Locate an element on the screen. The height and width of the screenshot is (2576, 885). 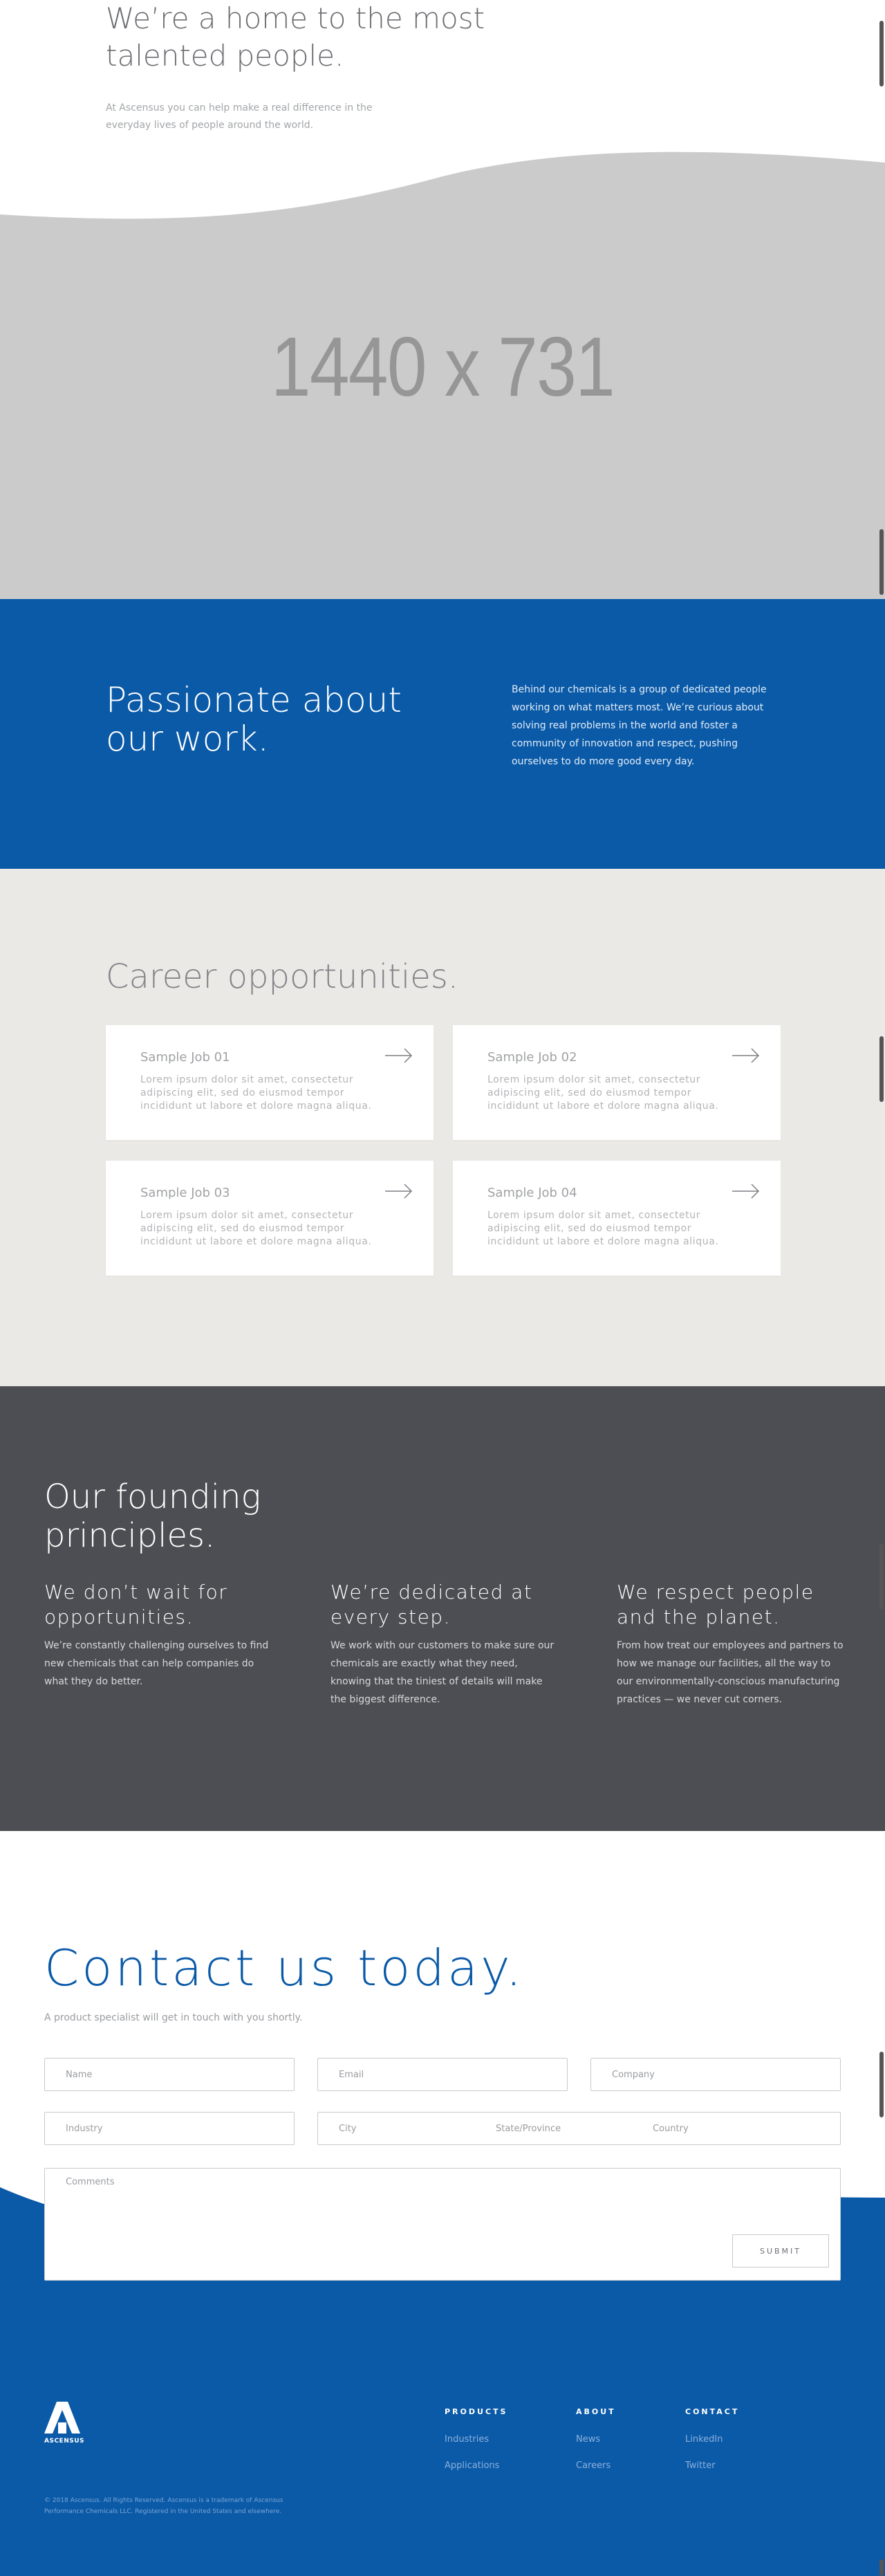
careers-title: Career opportunities. is located at coordinates (282, 976).